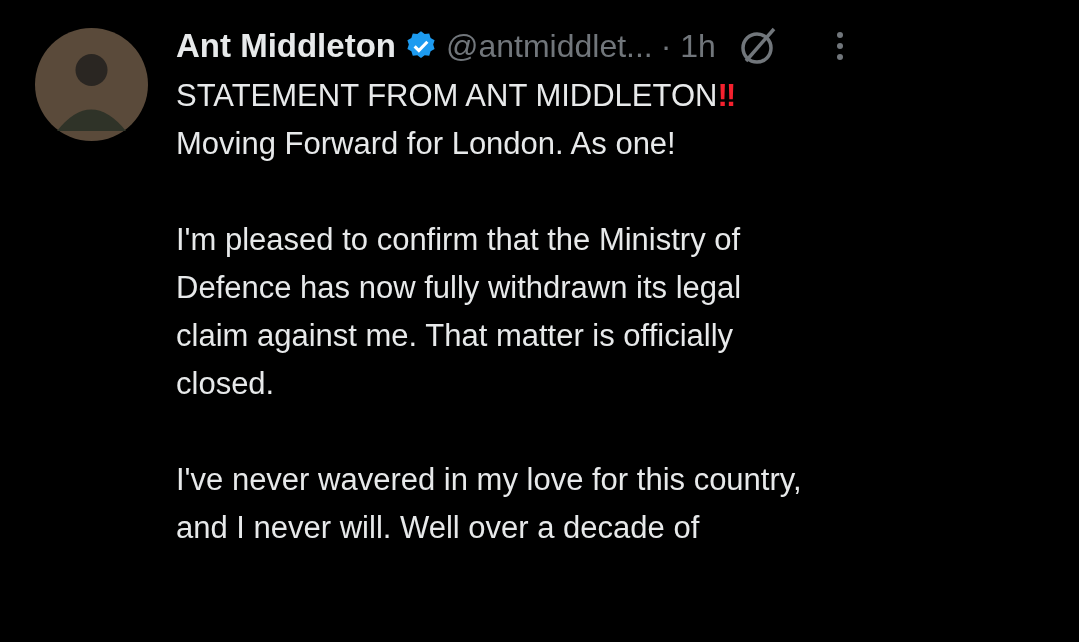 The image size is (1079, 642). What do you see at coordinates (226, 384) in the screenshot?
I see `post-text: closed.` at bounding box center [226, 384].